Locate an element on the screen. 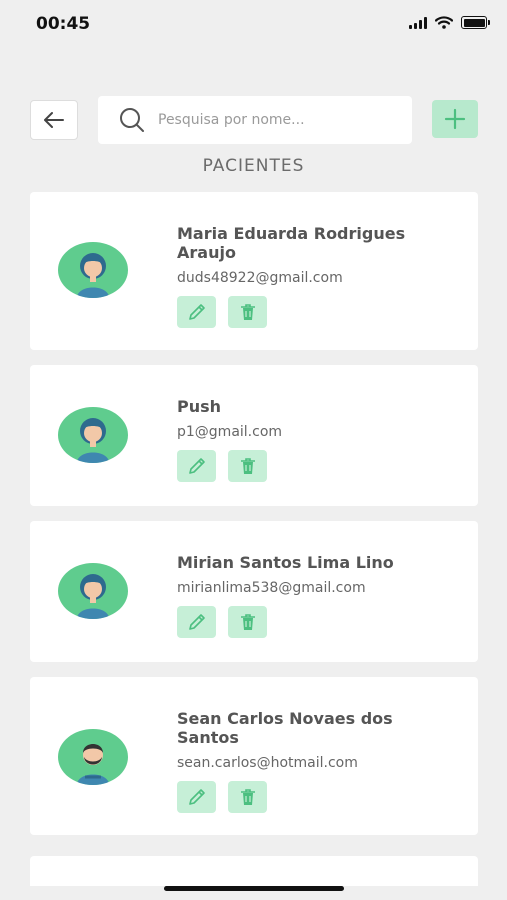 The height and width of the screenshot is (900, 507). patient-email: mirianlima538@gmail.com is located at coordinates (271, 588).